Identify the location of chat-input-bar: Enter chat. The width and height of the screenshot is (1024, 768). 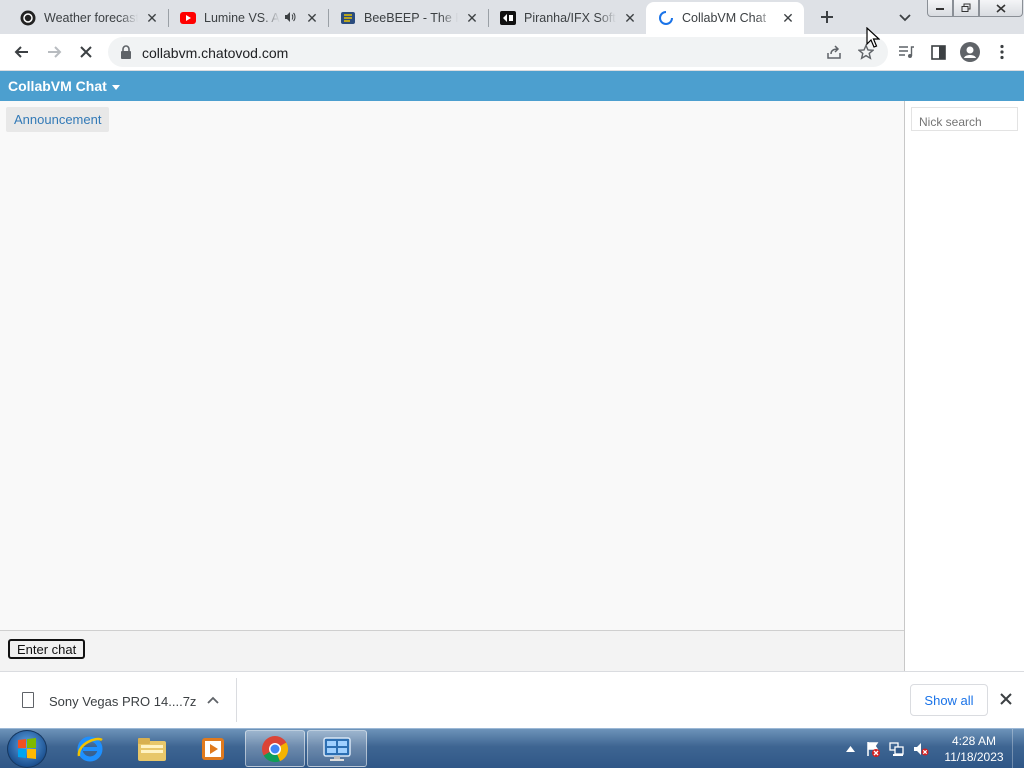
(452, 650).